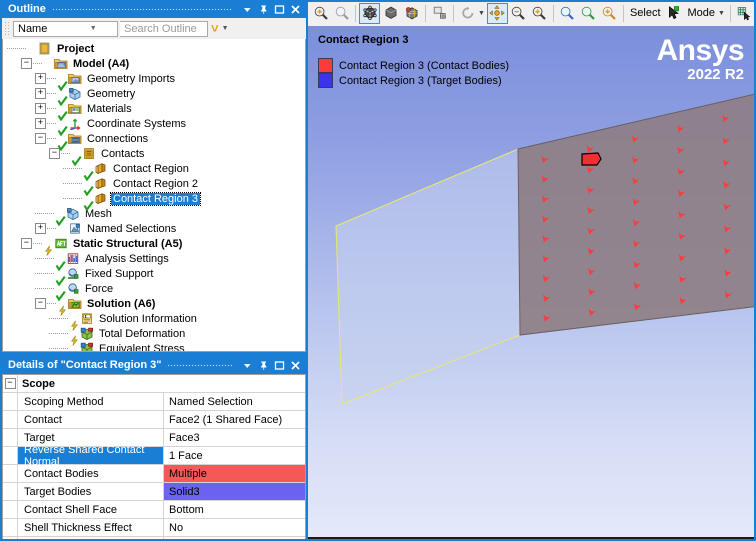  What do you see at coordinates (128, 243) in the screenshot?
I see `tree-node-label: Static Structural (A5)` at bounding box center [128, 243].